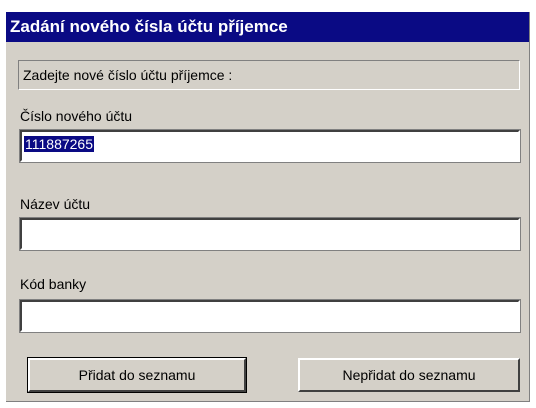  I want to click on account-number-label: Číslo nového účtu, so click(76, 116).